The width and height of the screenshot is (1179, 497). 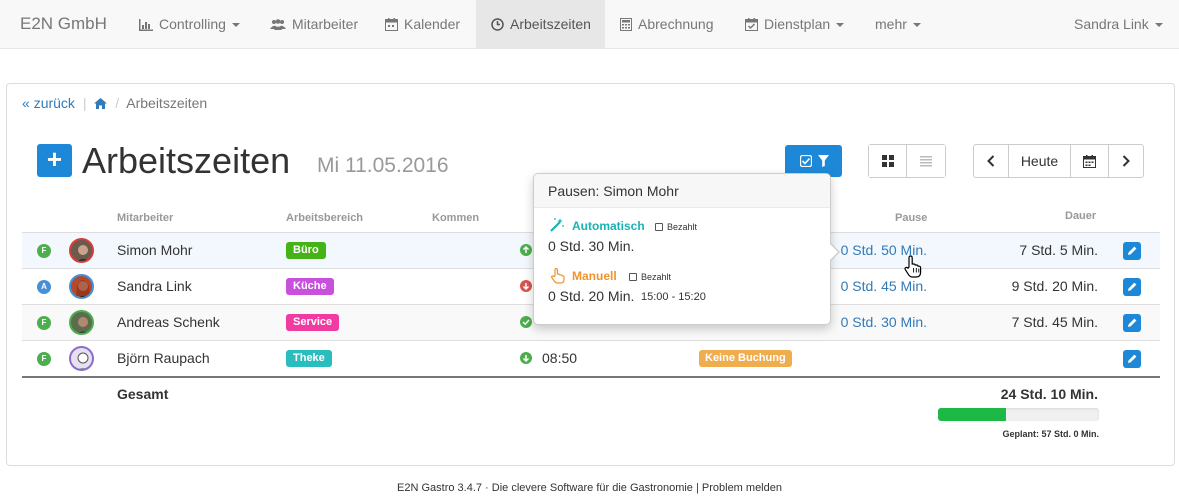 What do you see at coordinates (422, 24) in the screenshot?
I see `nav-kalender: Kalender` at bounding box center [422, 24].